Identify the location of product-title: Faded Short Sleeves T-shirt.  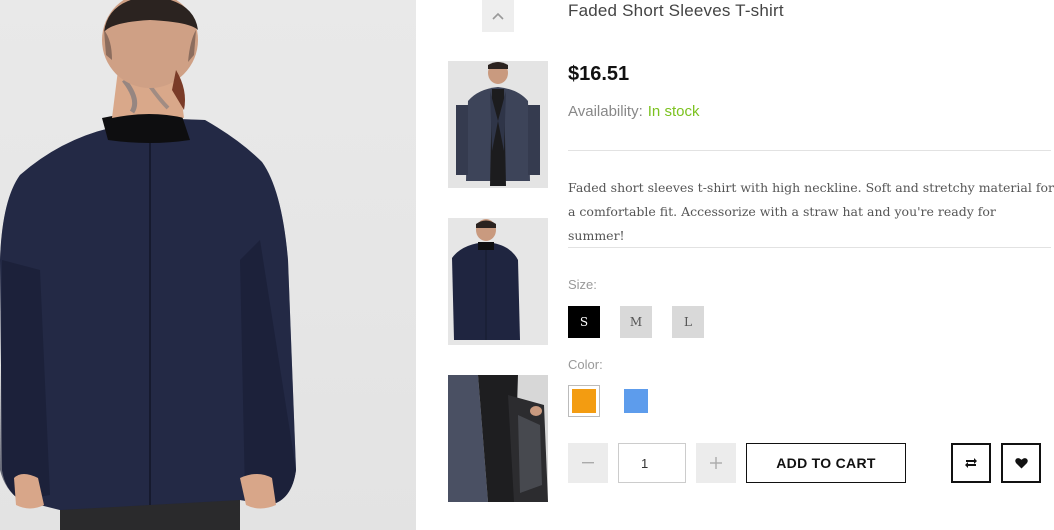
(676, 10).